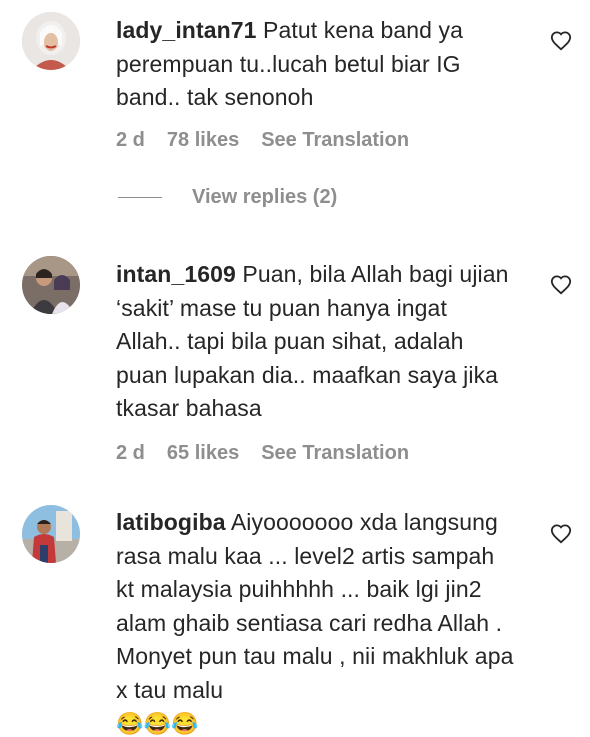 The height and width of the screenshot is (737, 590). Describe the element at coordinates (186, 30) in the screenshot. I see `comment-username: lady_intan71` at that location.